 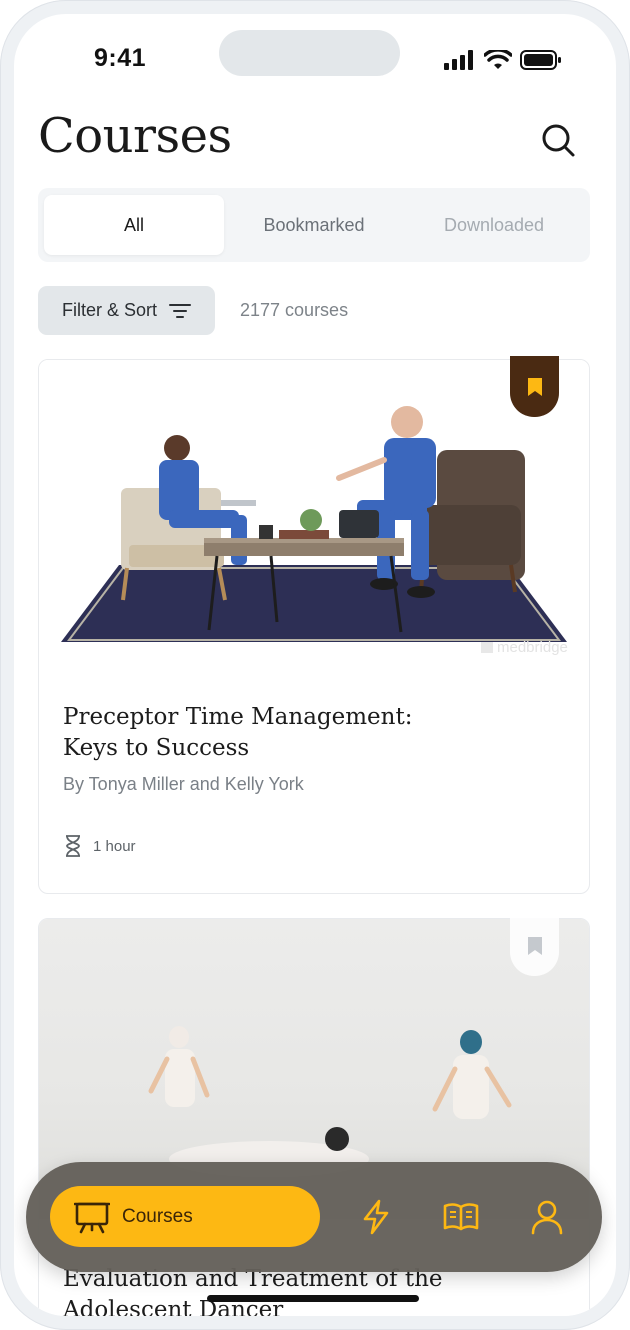 I want to click on dynamic-island, so click(x=309, y=53).